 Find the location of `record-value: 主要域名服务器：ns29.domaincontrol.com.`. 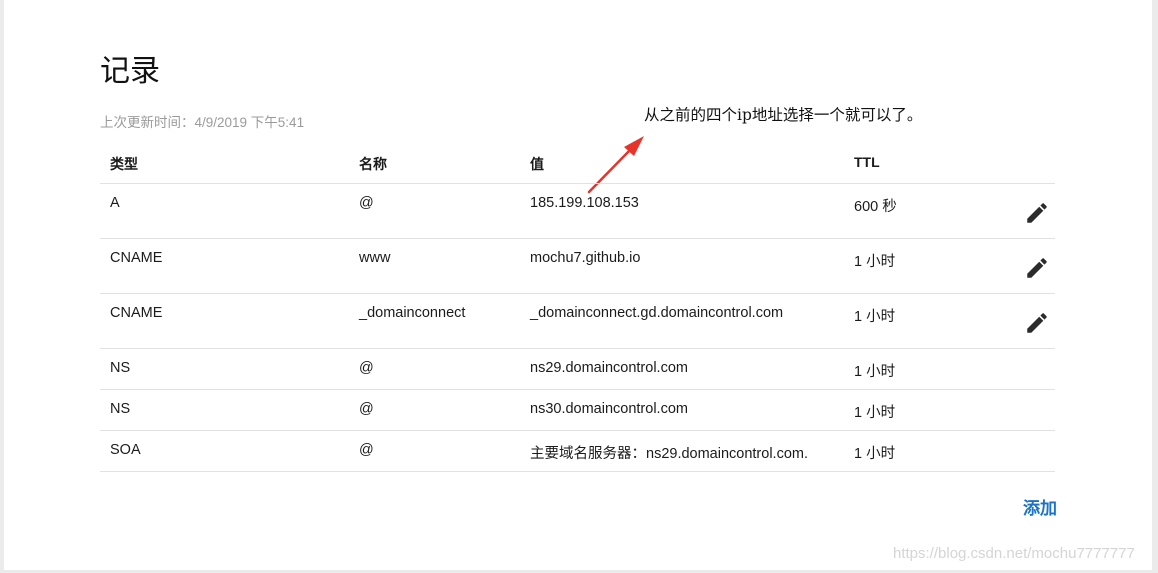

record-value: 主要域名服务器：ns29.domaincontrol.com. is located at coordinates (669, 454).